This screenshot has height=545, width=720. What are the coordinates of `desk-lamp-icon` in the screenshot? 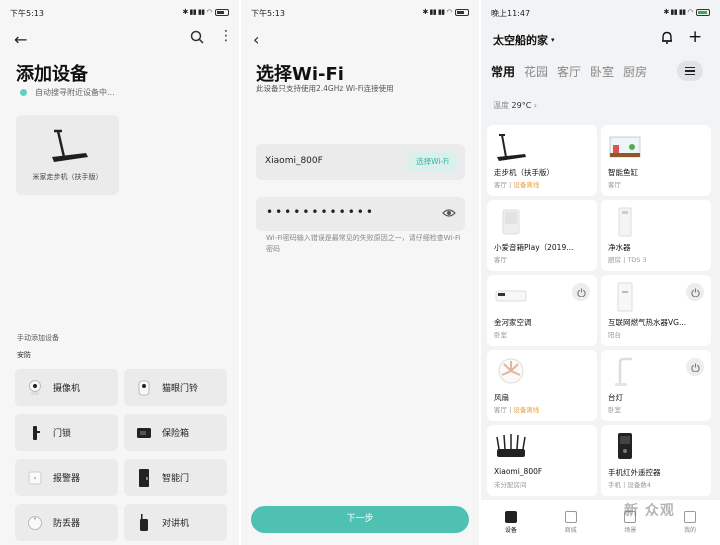 It's located at (623, 371).